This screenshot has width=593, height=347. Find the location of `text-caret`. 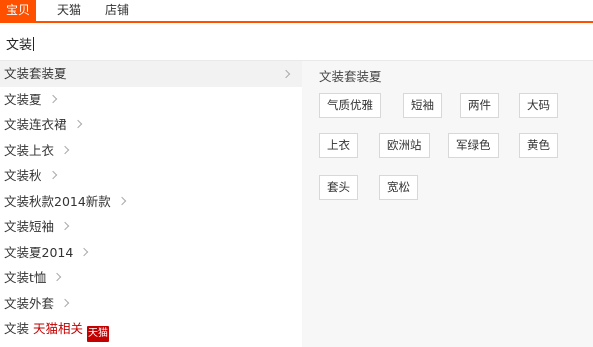

text-caret is located at coordinates (34, 44).